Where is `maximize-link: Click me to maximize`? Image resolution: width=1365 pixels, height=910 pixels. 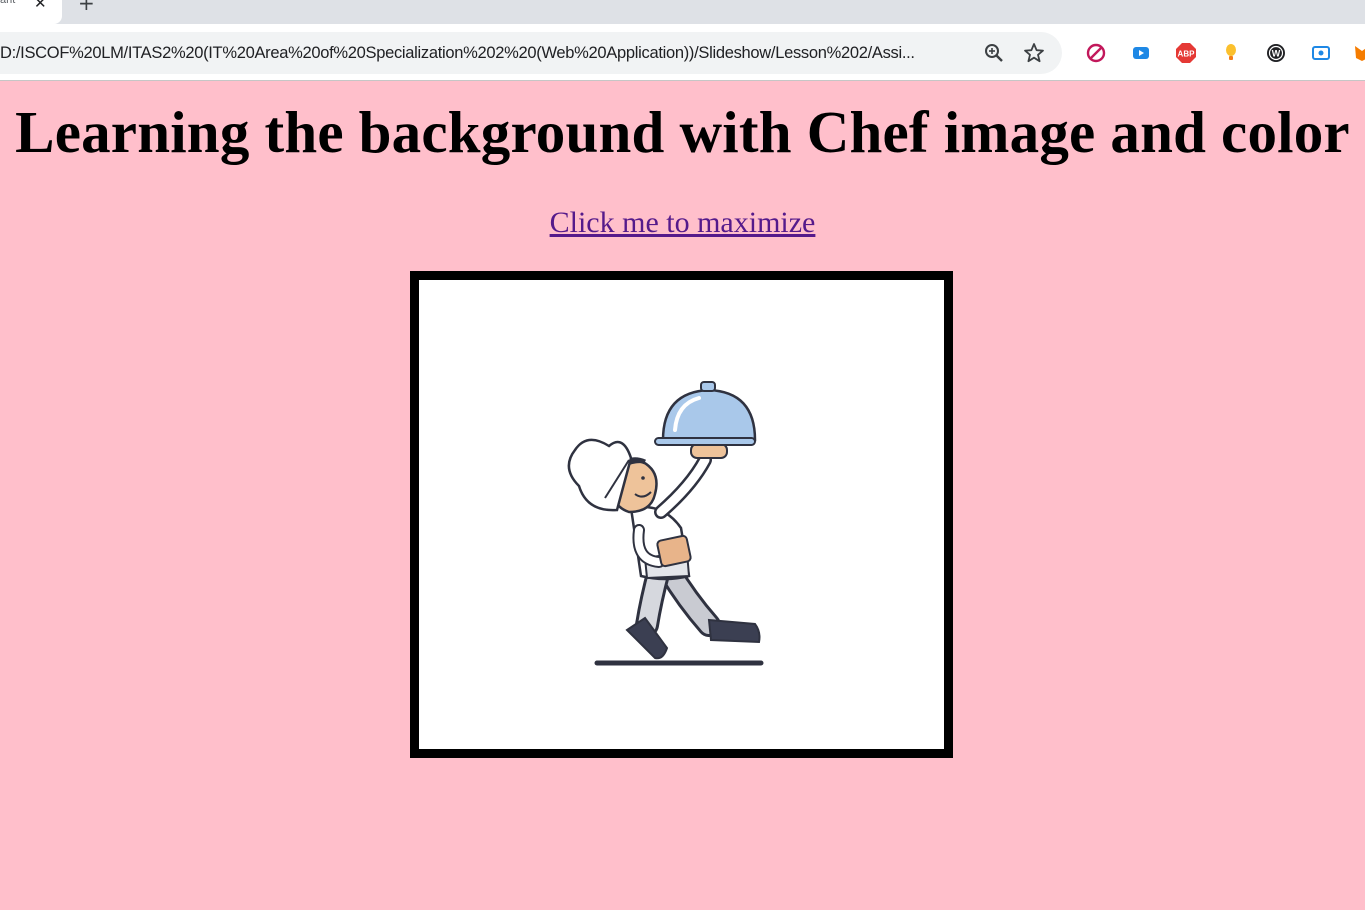
maximize-link: Click me to maximize is located at coordinates (683, 222).